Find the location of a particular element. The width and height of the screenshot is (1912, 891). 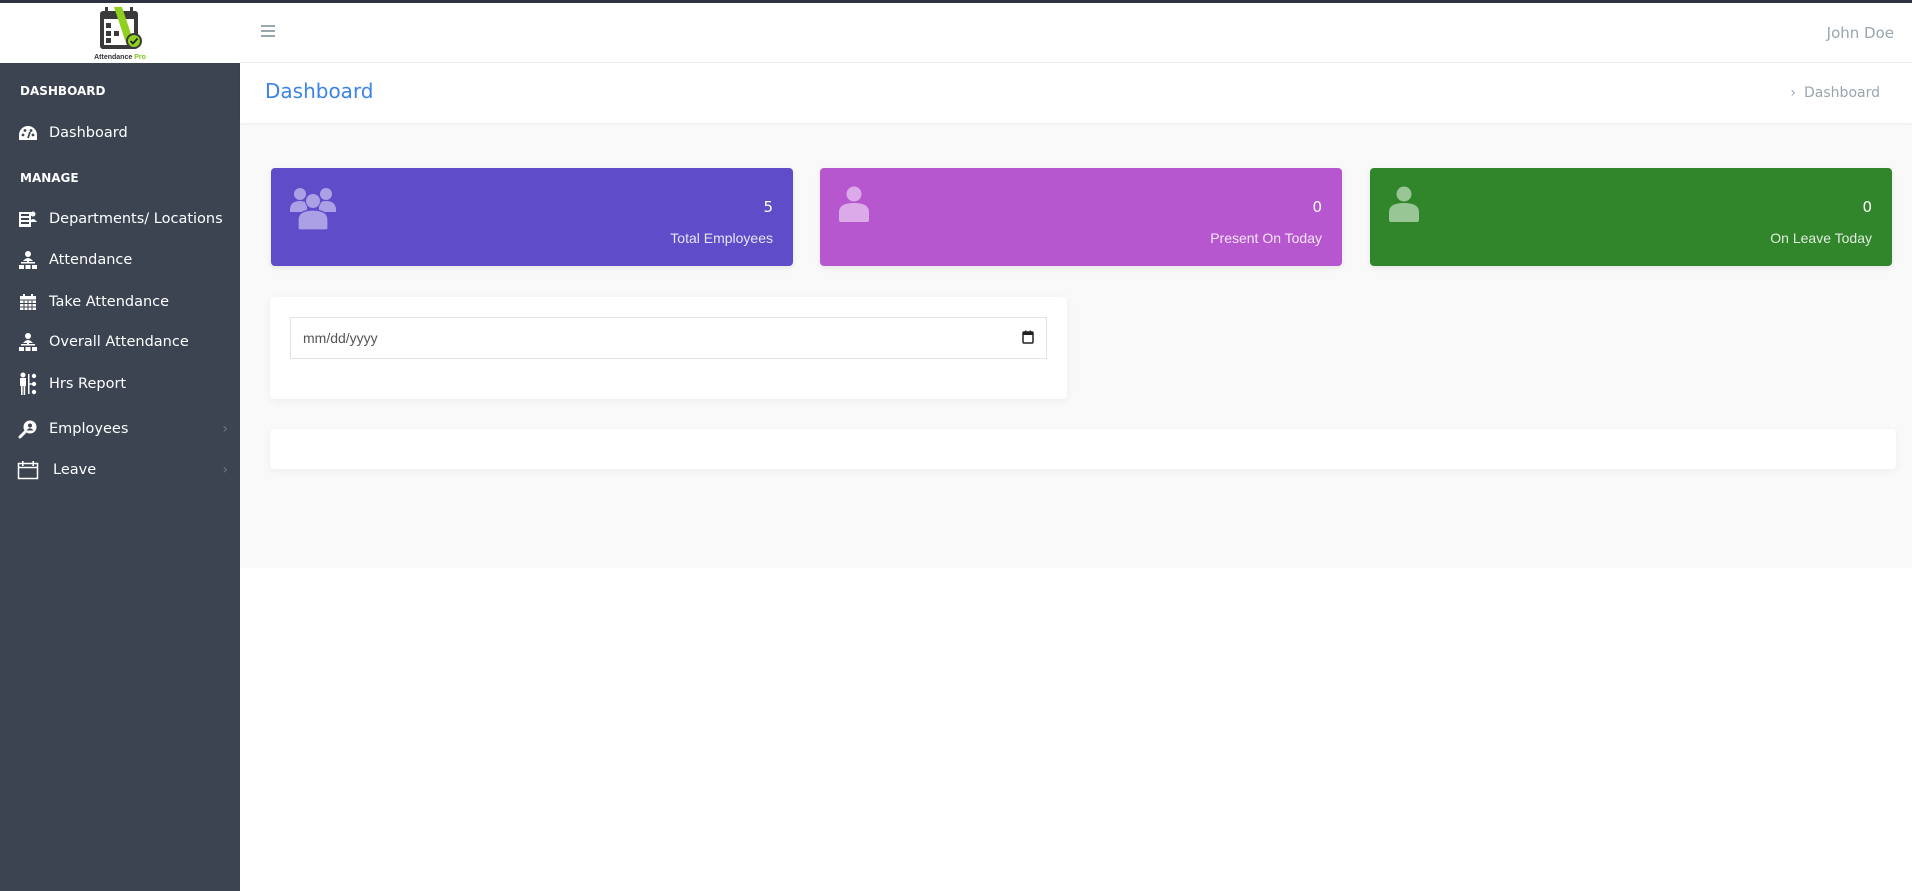

sidebar-item-label: Dashboard is located at coordinates (88, 133).